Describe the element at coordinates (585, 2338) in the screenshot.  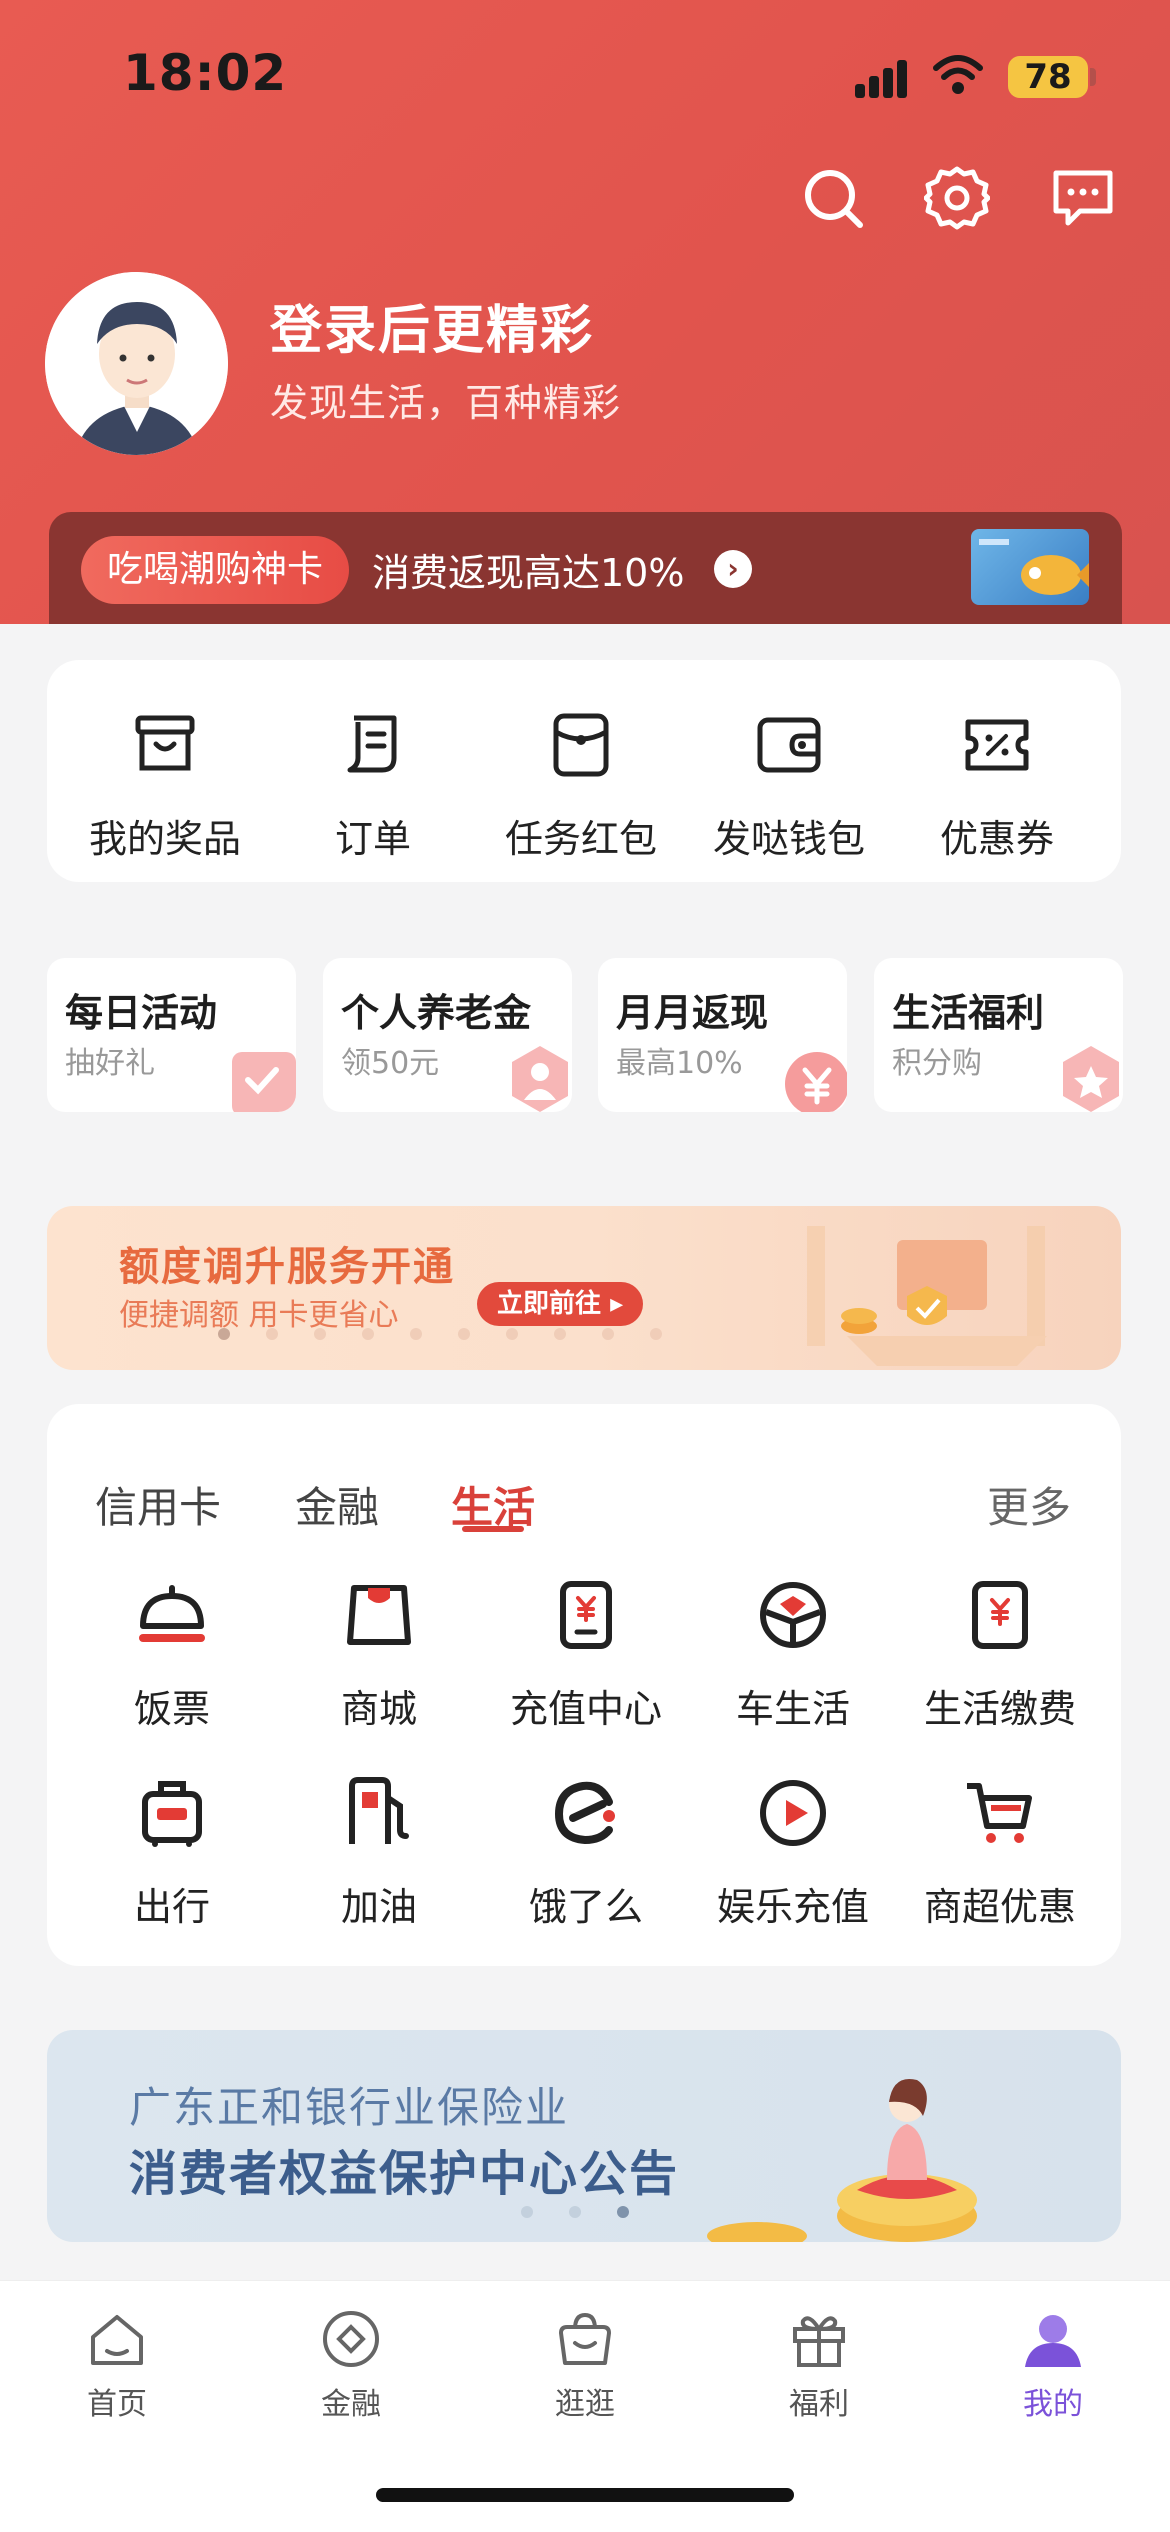
I see `bag-icon` at that location.